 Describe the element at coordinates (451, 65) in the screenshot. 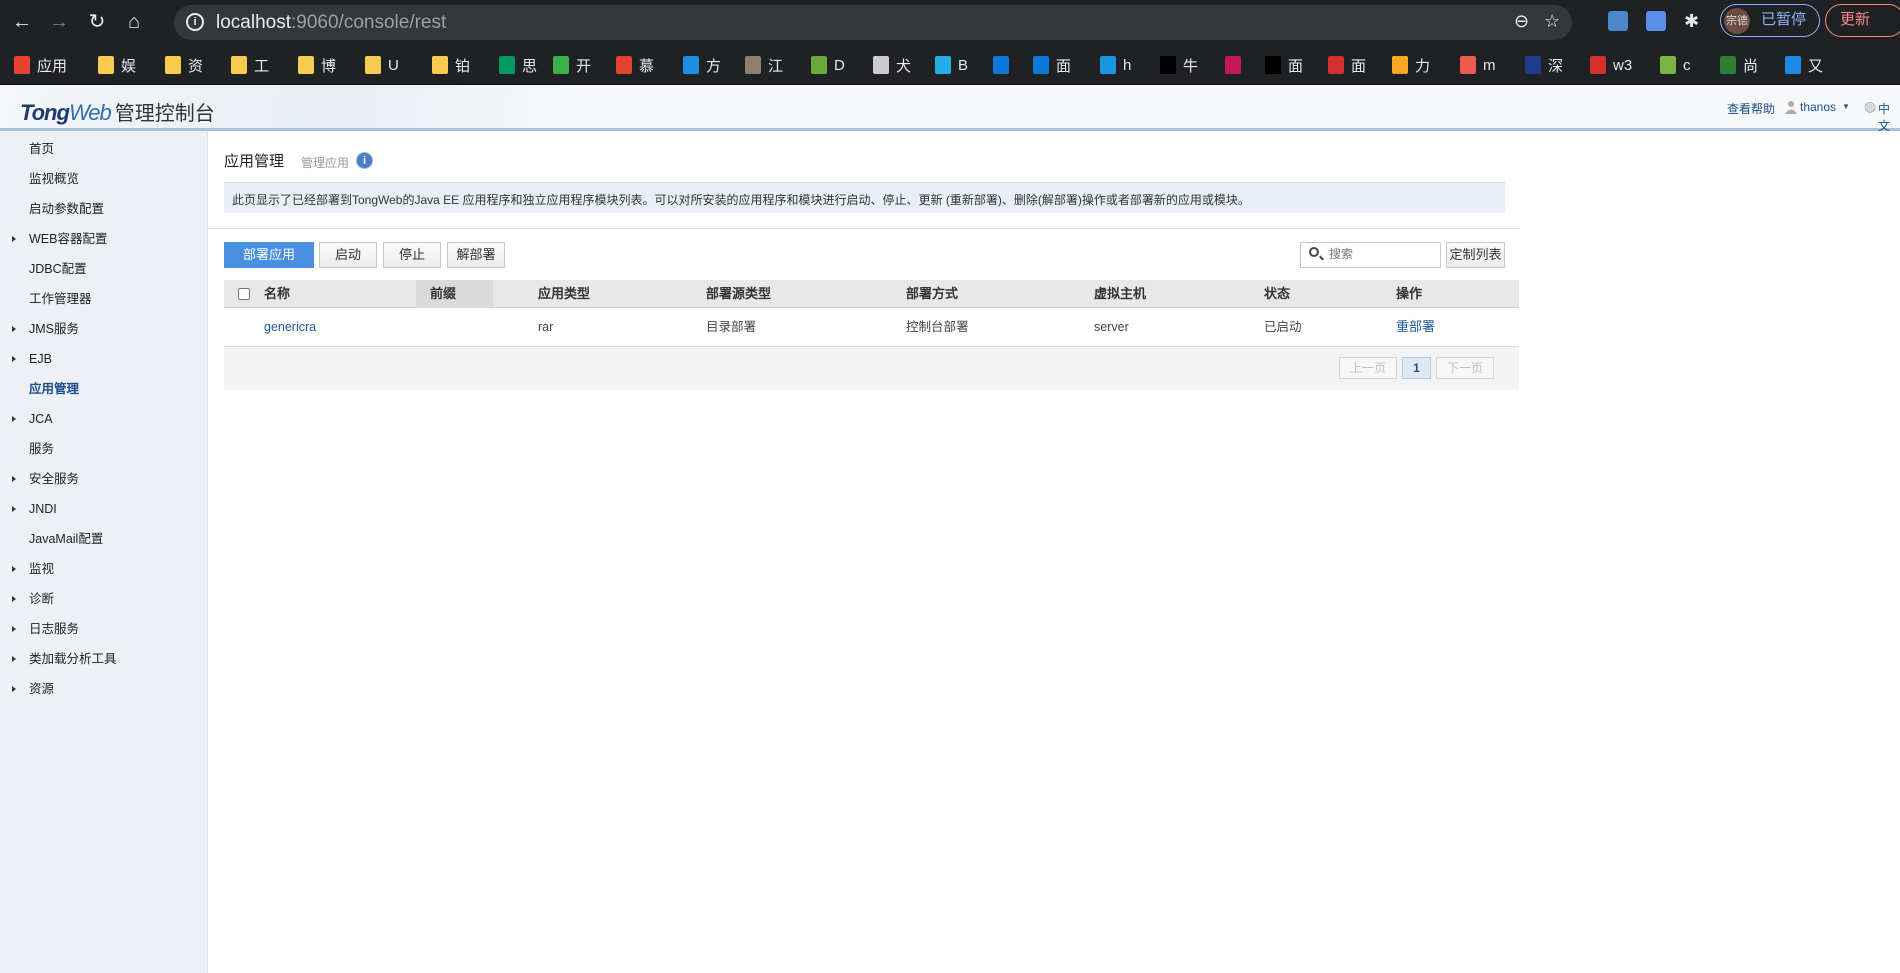

I see `bookmark-item: 铂` at that location.